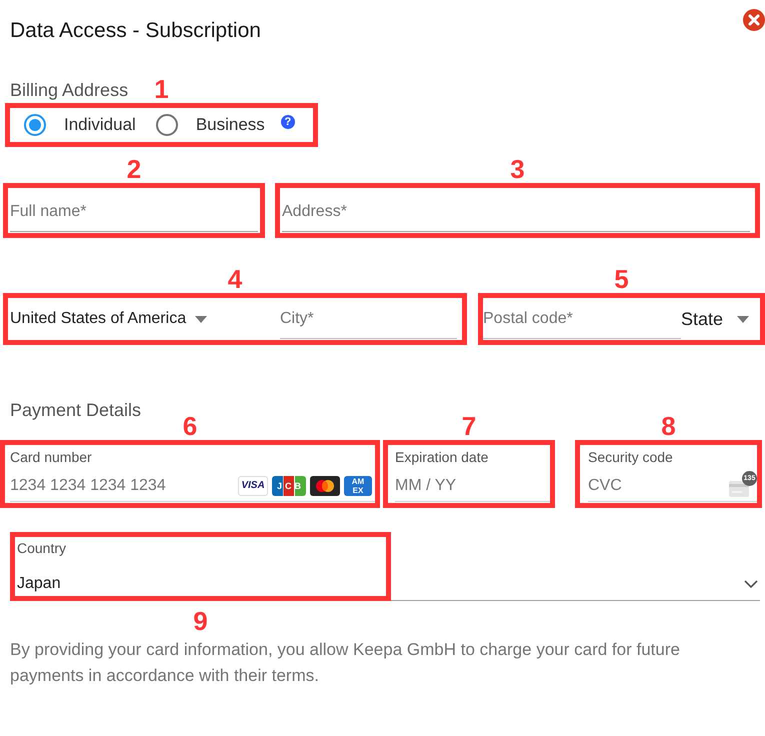 The width and height of the screenshot is (765, 736). What do you see at coordinates (69, 90) in the screenshot?
I see `section-heading: Billing Address` at bounding box center [69, 90].